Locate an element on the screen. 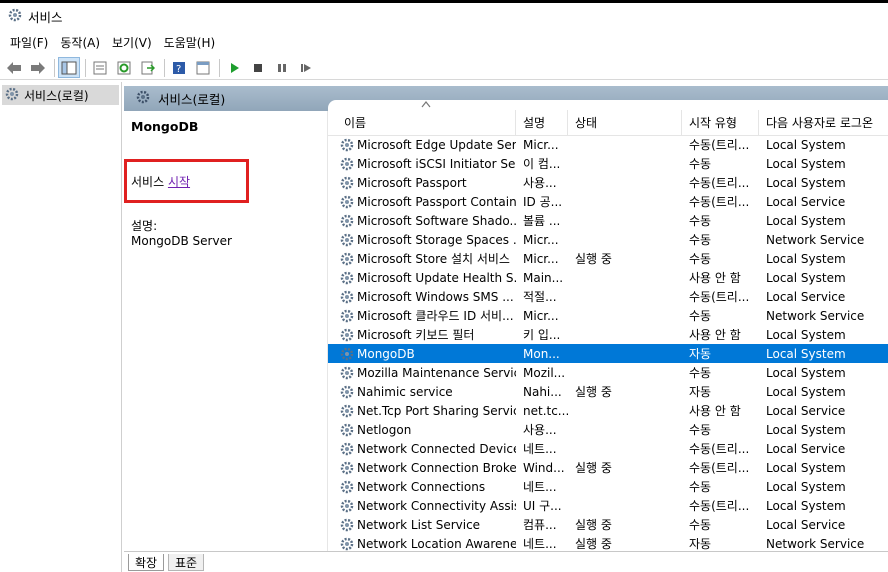 The image size is (888, 572). service-name: Netlogon is located at coordinates (384, 429).